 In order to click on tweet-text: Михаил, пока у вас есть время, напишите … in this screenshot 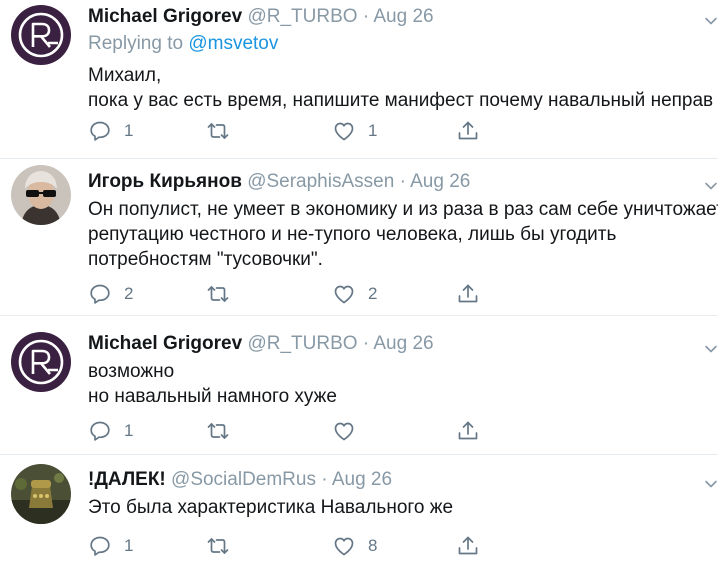, I will do `click(400, 88)`.